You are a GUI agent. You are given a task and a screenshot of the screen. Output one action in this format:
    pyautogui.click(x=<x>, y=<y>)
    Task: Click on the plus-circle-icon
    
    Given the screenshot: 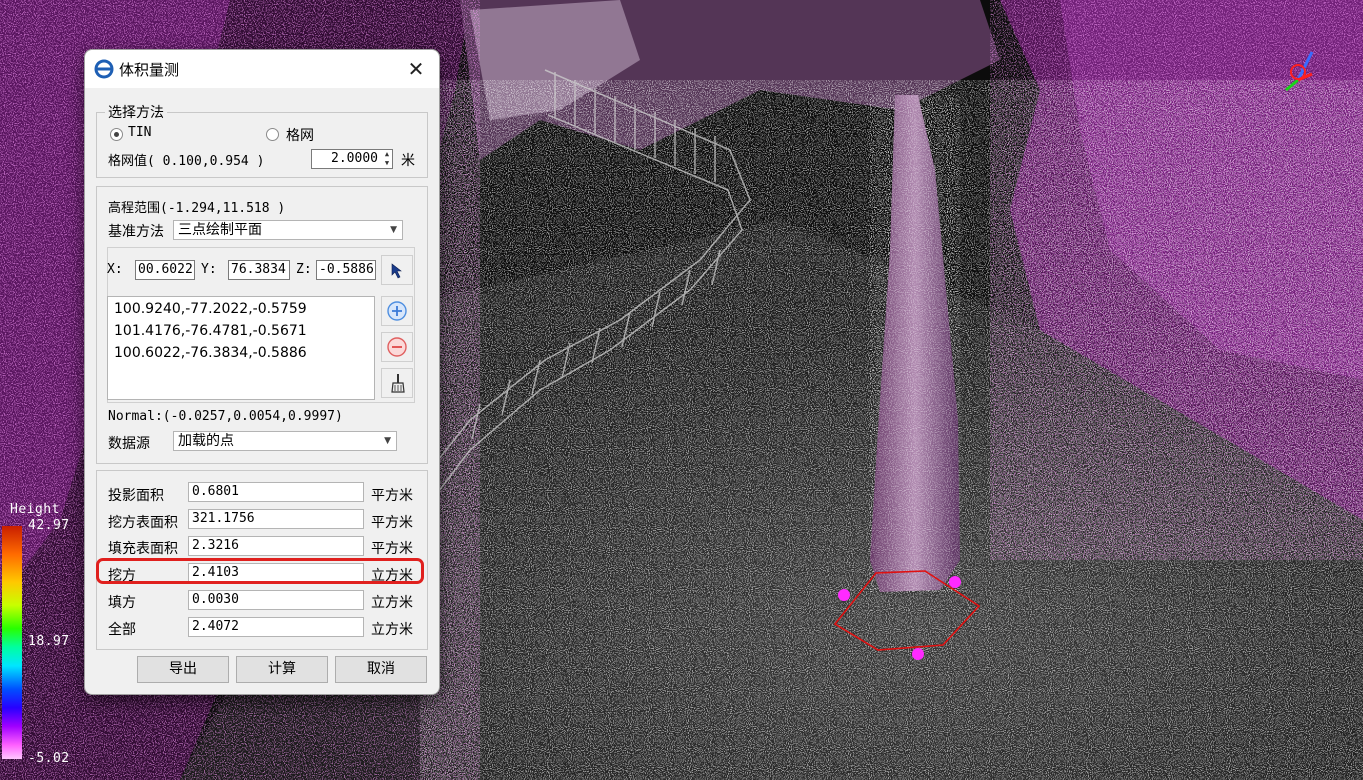 What is the action you would take?
    pyautogui.click(x=397, y=311)
    